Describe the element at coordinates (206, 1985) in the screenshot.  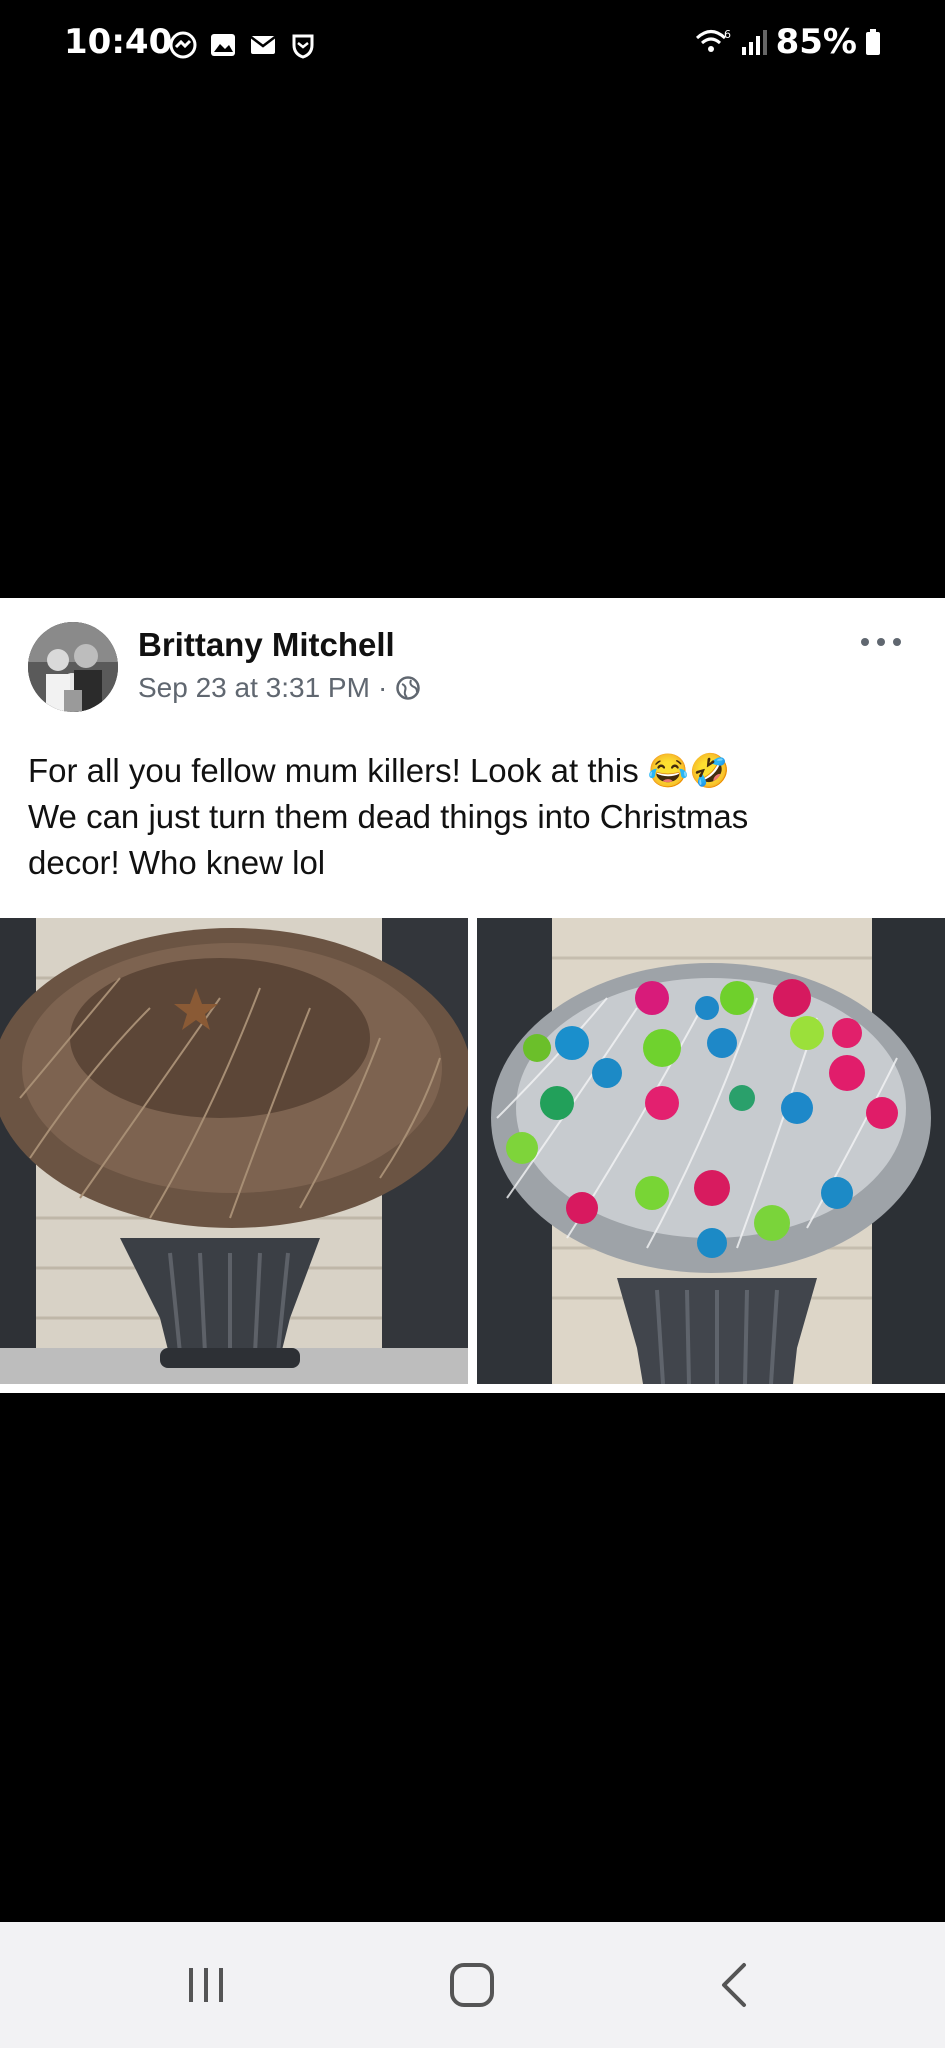
I see `recent-apps-icon` at that location.